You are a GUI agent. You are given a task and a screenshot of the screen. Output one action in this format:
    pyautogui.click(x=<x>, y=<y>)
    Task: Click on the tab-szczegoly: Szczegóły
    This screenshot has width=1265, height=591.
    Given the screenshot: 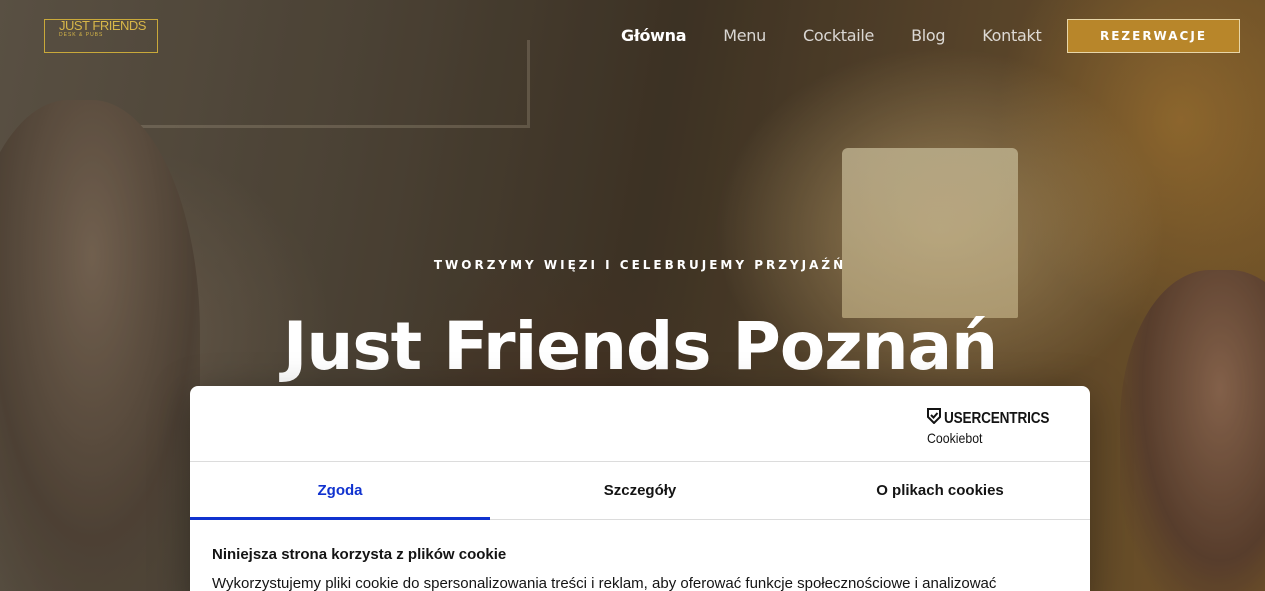 What is the action you would take?
    pyautogui.click(x=640, y=490)
    